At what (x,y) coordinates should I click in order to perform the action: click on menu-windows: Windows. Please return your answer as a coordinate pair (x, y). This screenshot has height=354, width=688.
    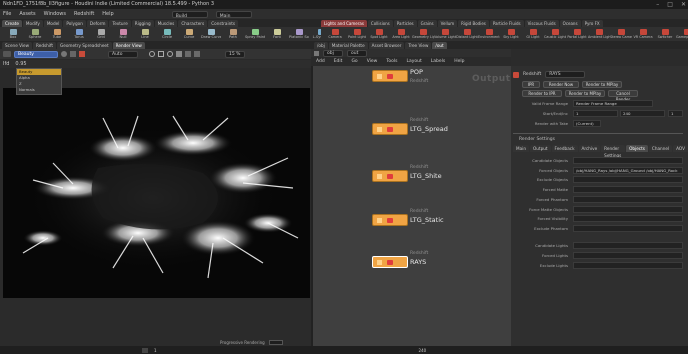
    Looking at the image, I should click on (55, 14).